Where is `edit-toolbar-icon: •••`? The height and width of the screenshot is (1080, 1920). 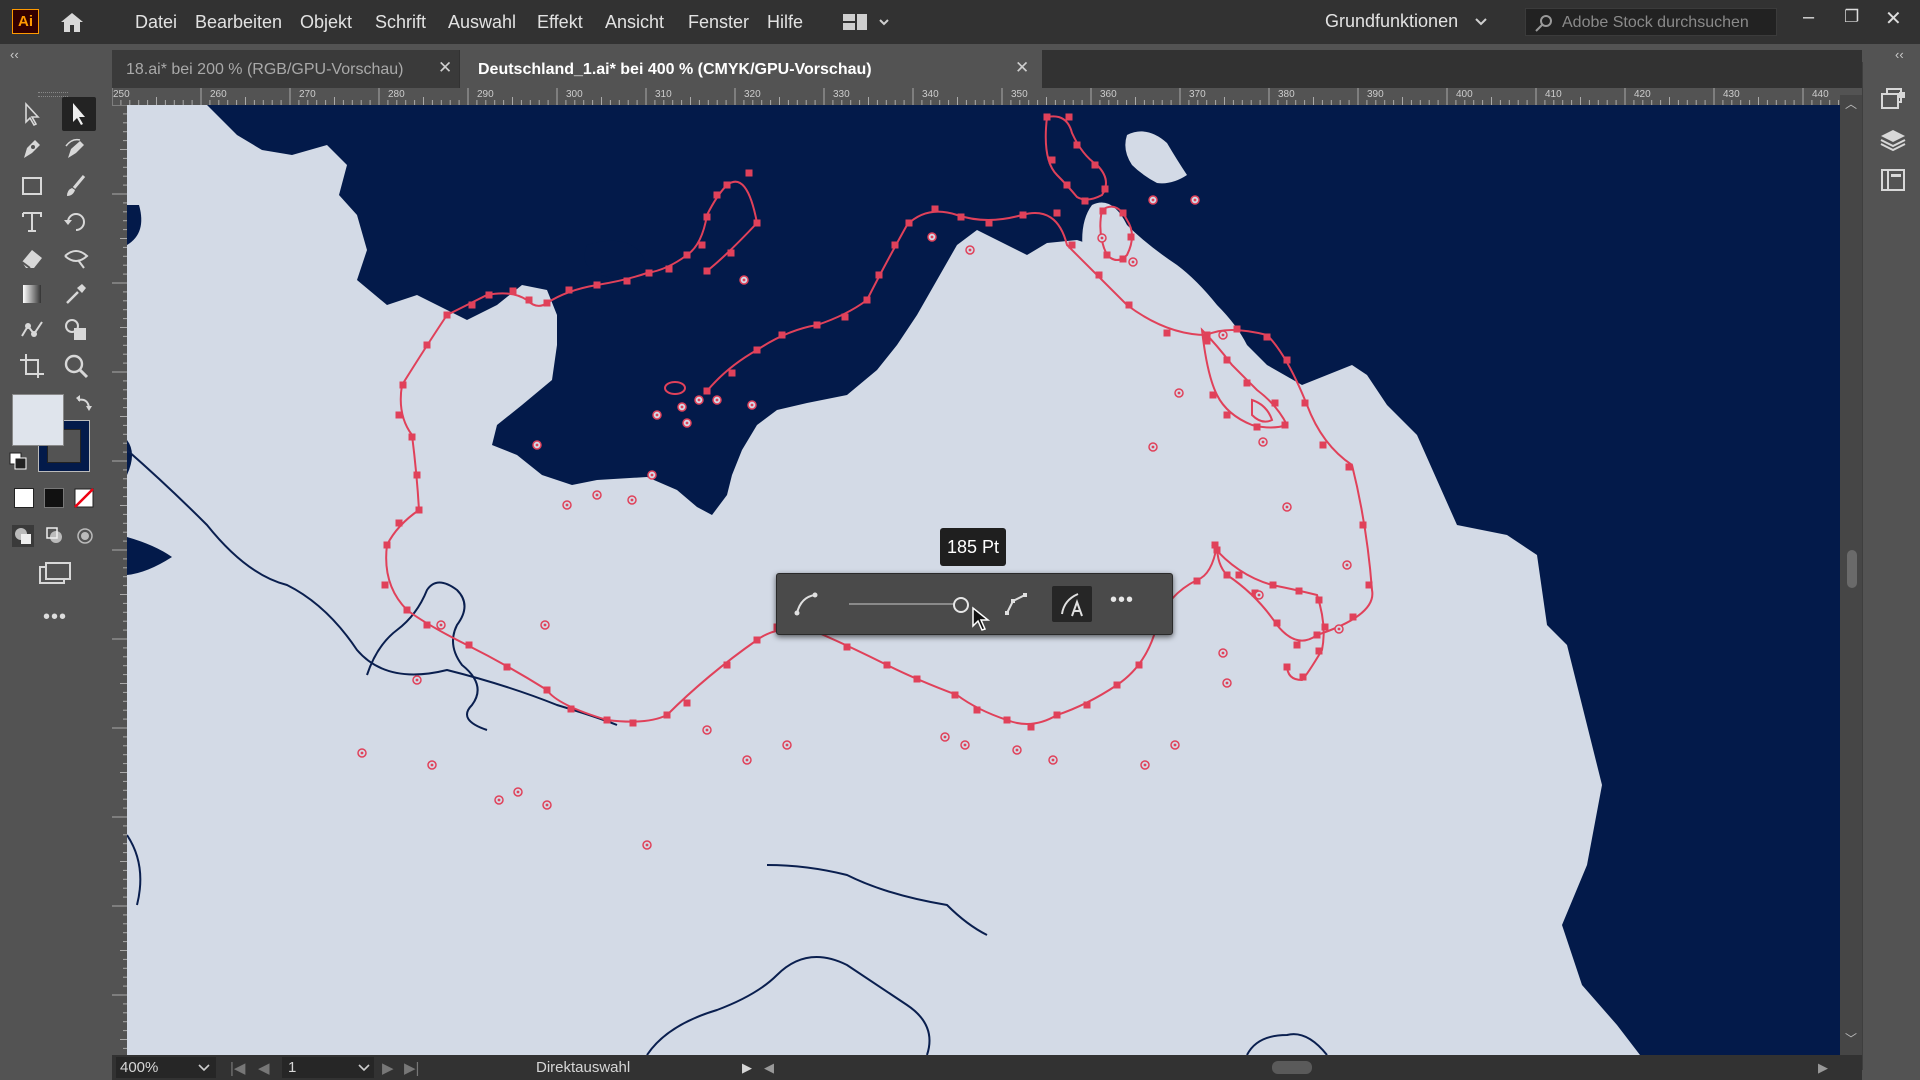
edit-toolbar-icon: ••• is located at coordinates (55, 617).